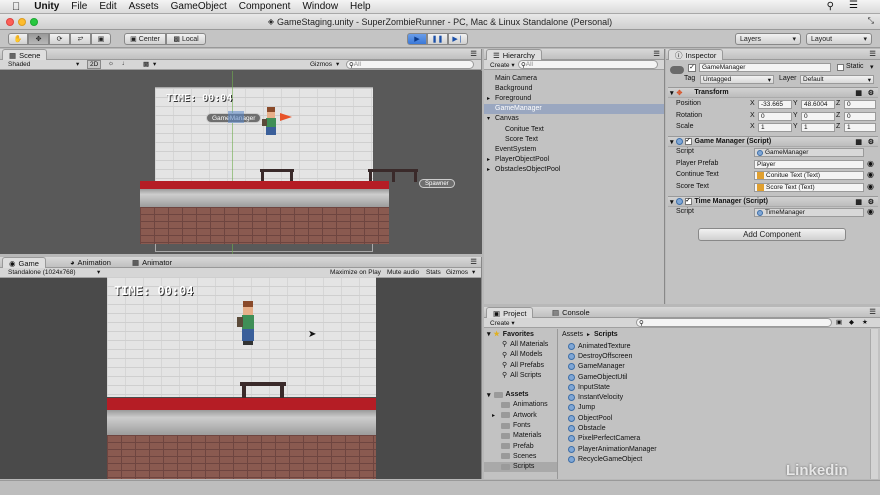 This screenshot has height=495, width=880. What do you see at coordinates (18, 39) in the screenshot?
I see `hand-tool-button: ✋` at bounding box center [18, 39].